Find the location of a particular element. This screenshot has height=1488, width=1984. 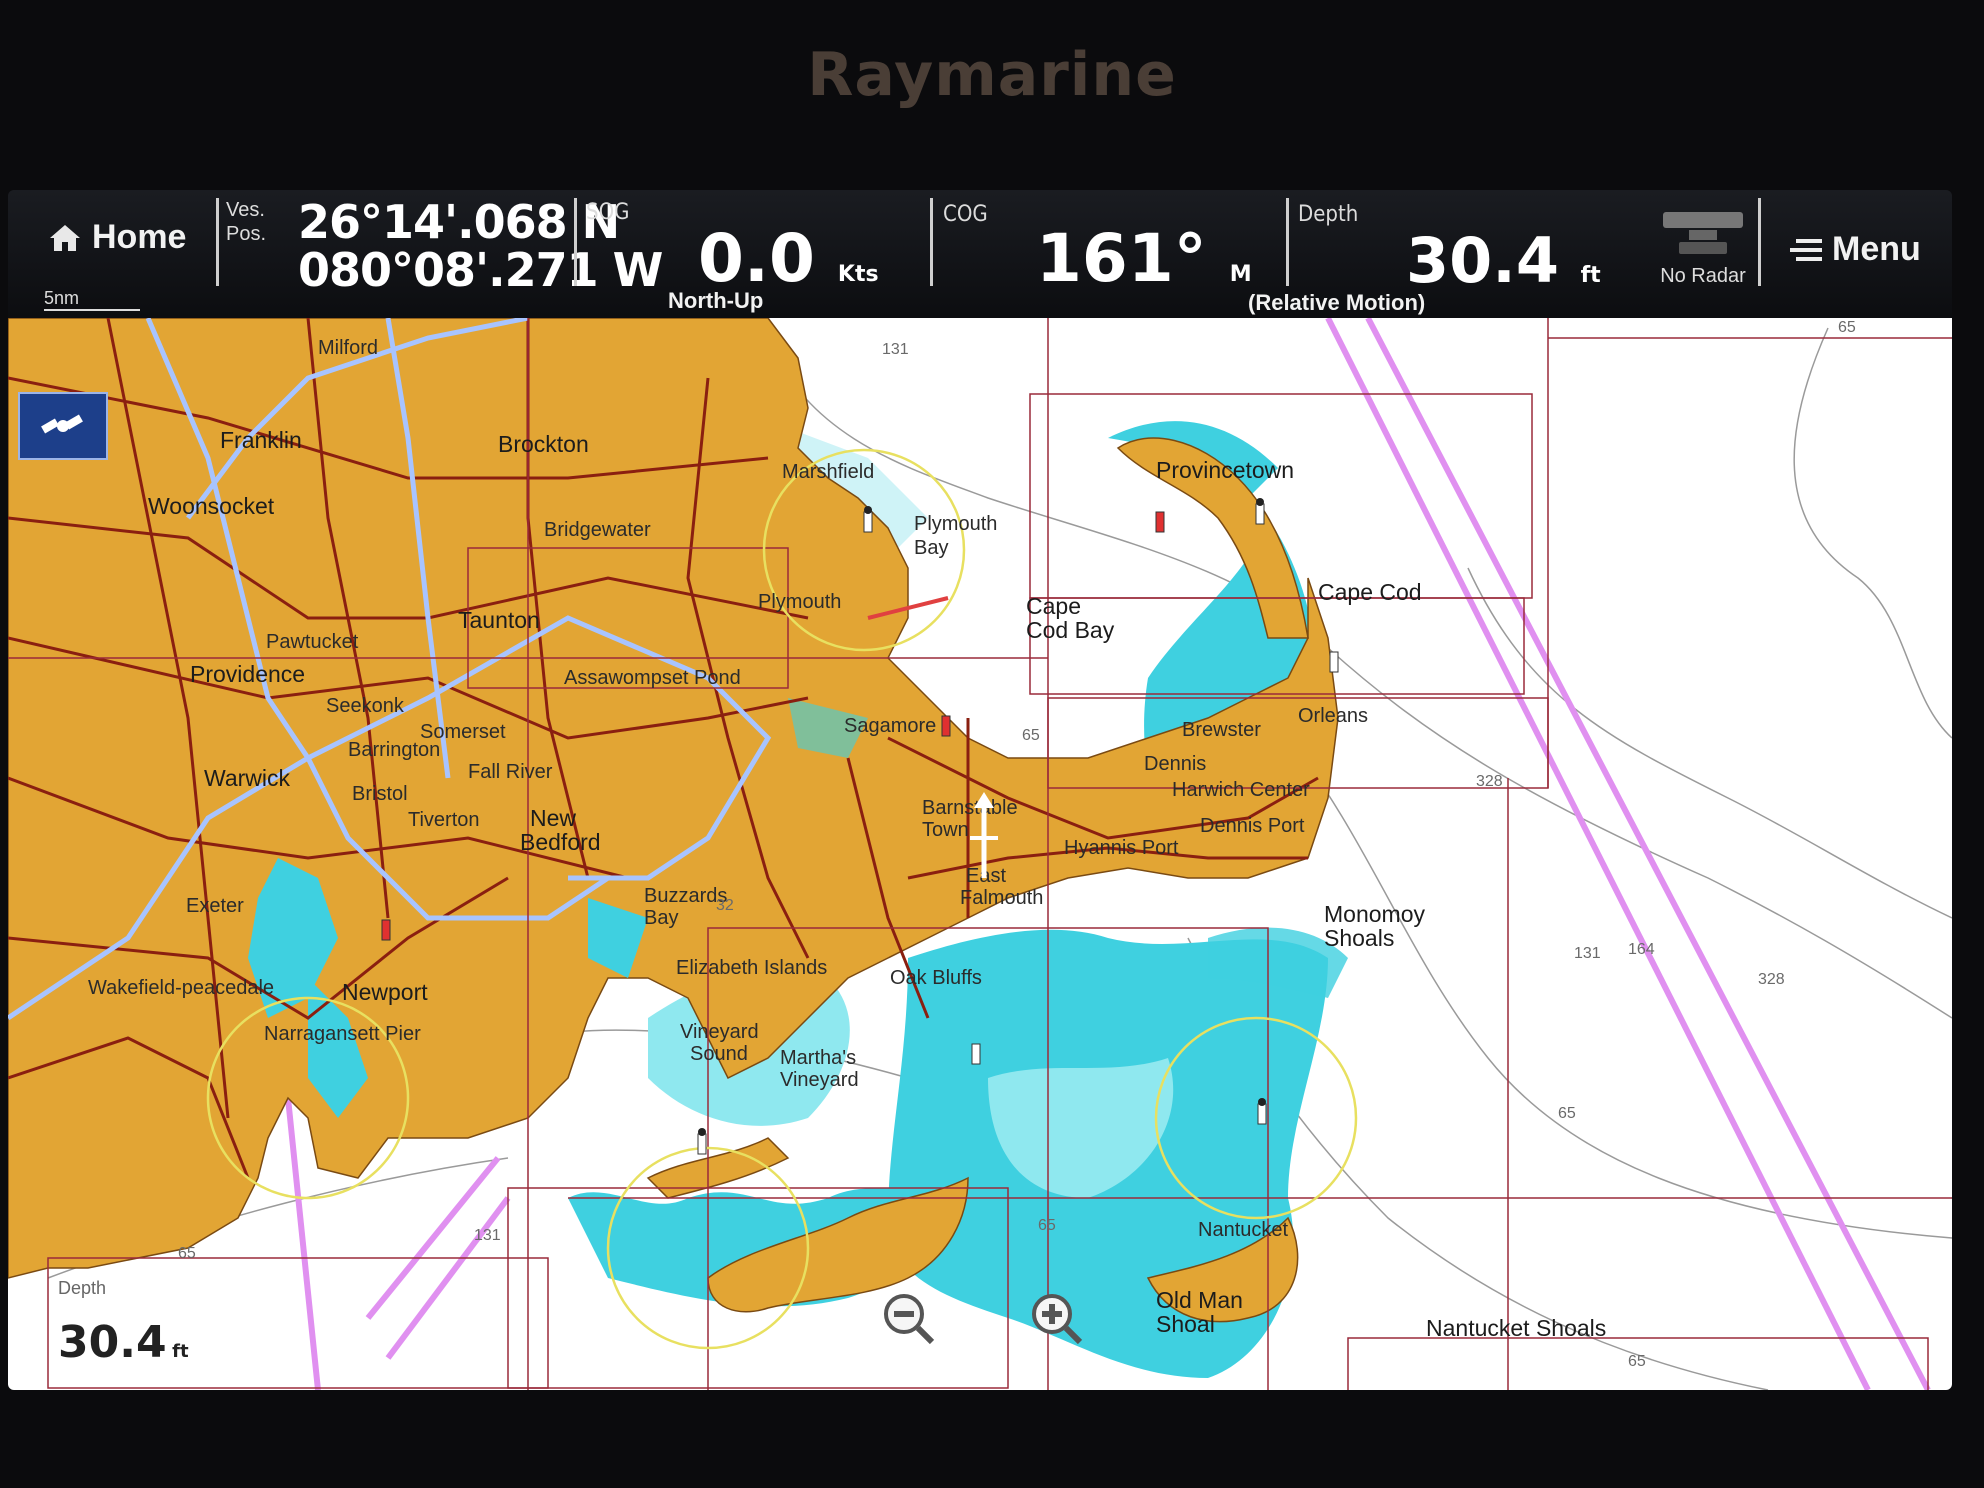

place-label: Fall River is located at coordinates (510, 772).